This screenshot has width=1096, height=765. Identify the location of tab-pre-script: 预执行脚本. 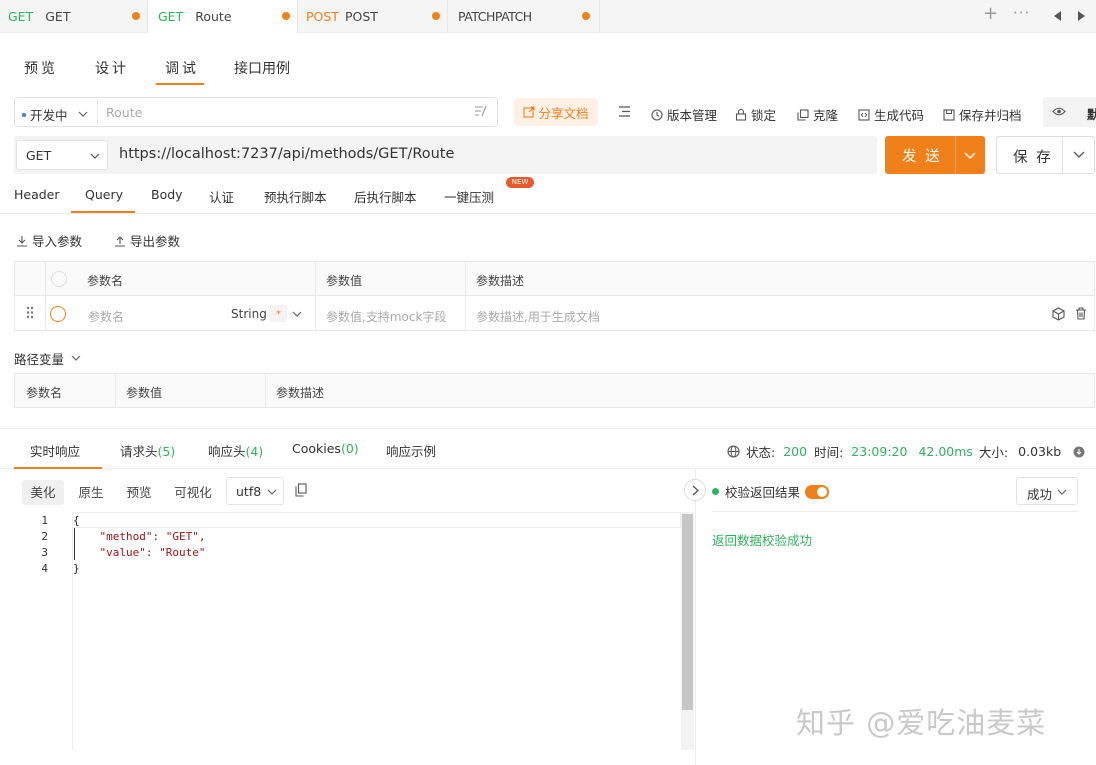
(295, 196).